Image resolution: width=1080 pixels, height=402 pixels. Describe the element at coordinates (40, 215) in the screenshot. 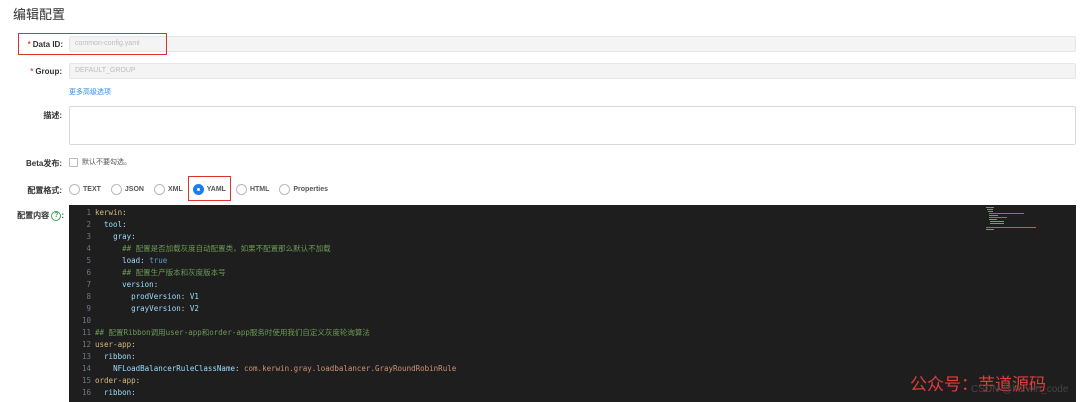

I see `content-label: 配置内容 ?:` at that location.